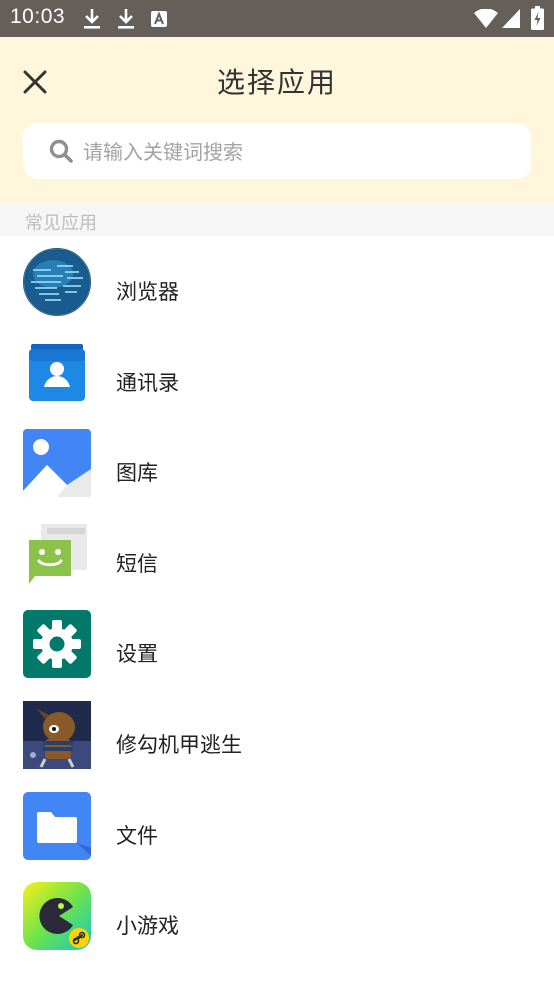 Image resolution: width=554 pixels, height=984 pixels. Describe the element at coordinates (277, 462) in the screenshot. I see `app-item-gallery: 图库` at that location.